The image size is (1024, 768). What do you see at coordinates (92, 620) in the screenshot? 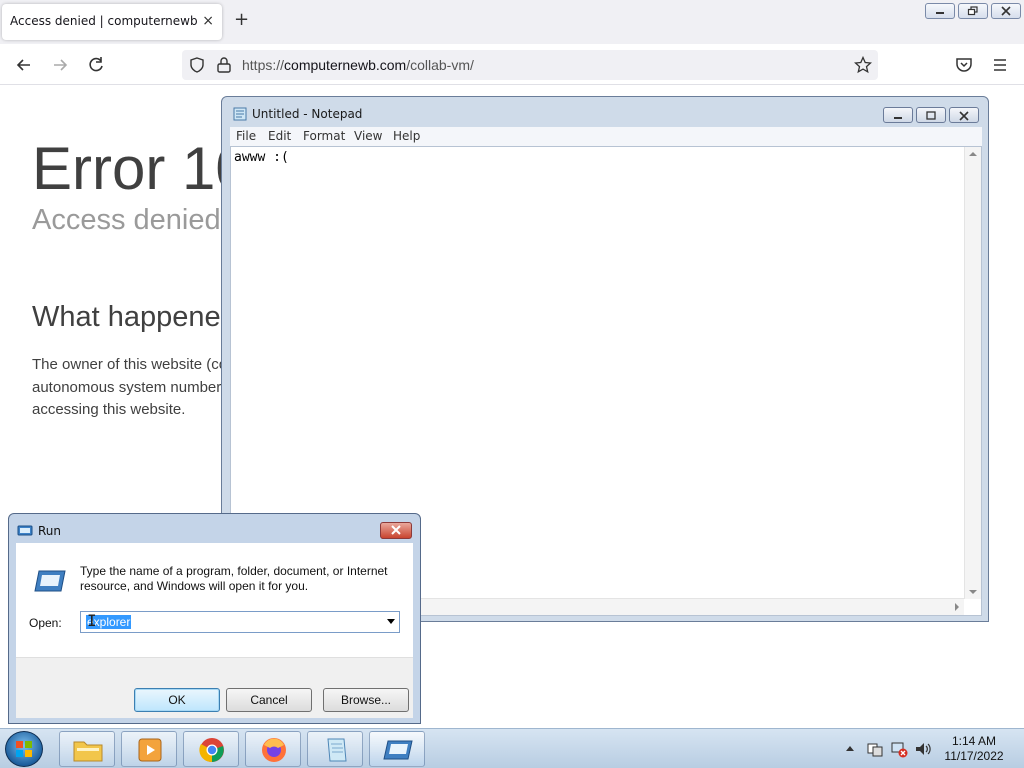
I see `text-cursor-icon: I` at bounding box center [92, 620].